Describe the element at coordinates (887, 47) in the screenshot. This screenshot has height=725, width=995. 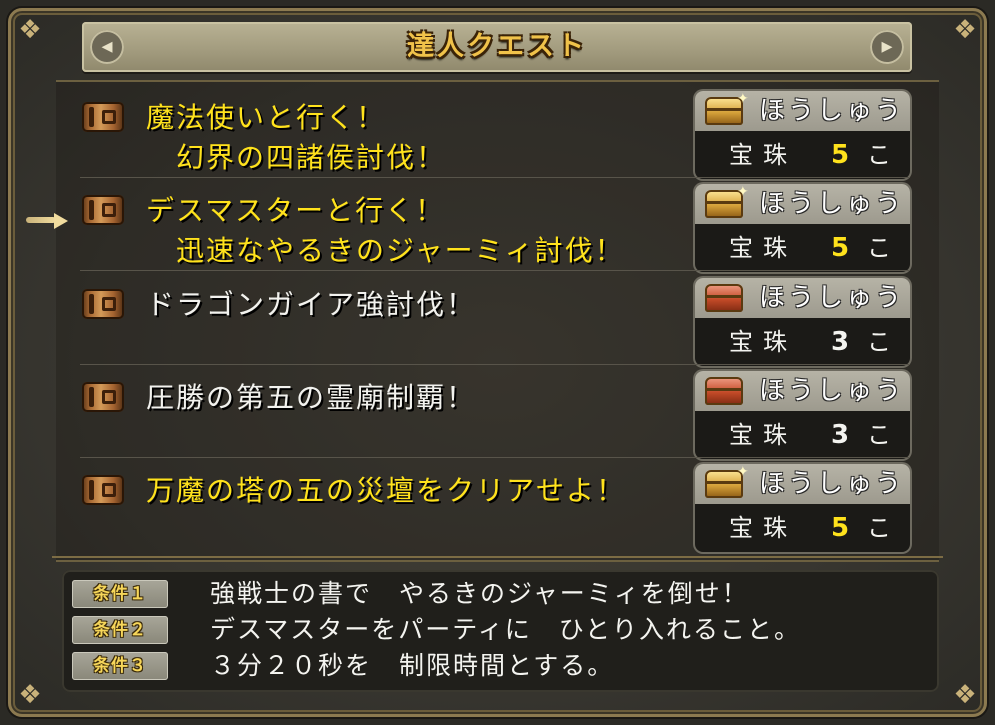
I see `next-page-icon: ▸` at that location.